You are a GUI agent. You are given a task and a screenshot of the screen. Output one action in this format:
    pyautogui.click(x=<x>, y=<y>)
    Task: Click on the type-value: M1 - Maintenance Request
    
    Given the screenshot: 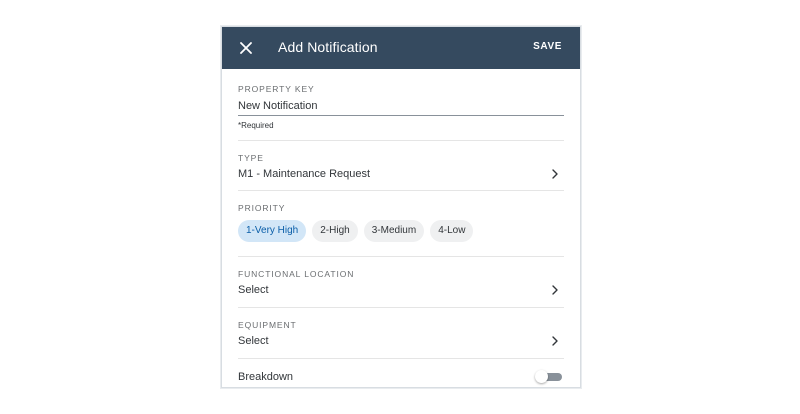 What is the action you would take?
    pyautogui.click(x=304, y=174)
    